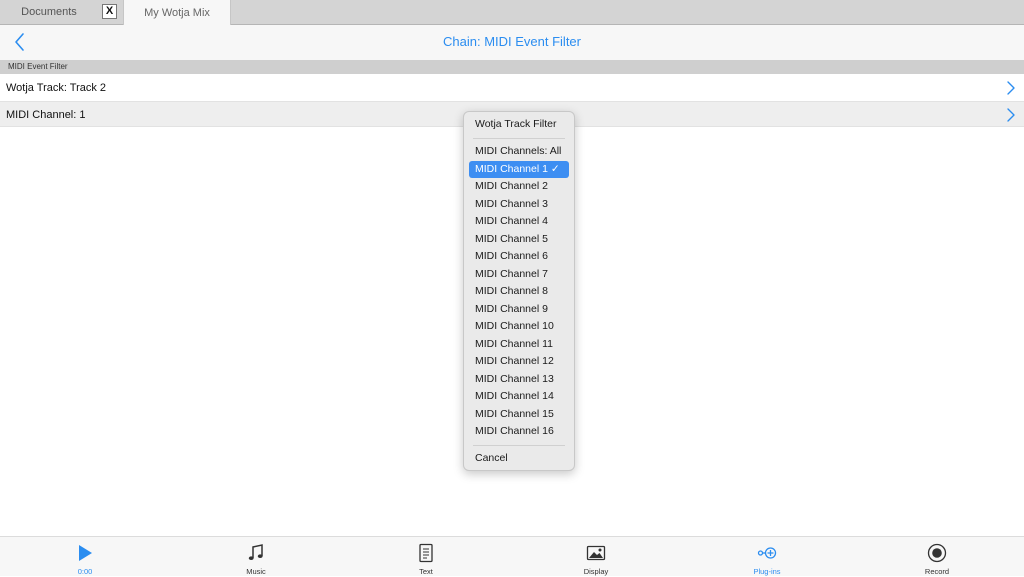 The image size is (1024, 577). I want to click on menu-item-all-channels: MIDI Channels: All, so click(519, 151).